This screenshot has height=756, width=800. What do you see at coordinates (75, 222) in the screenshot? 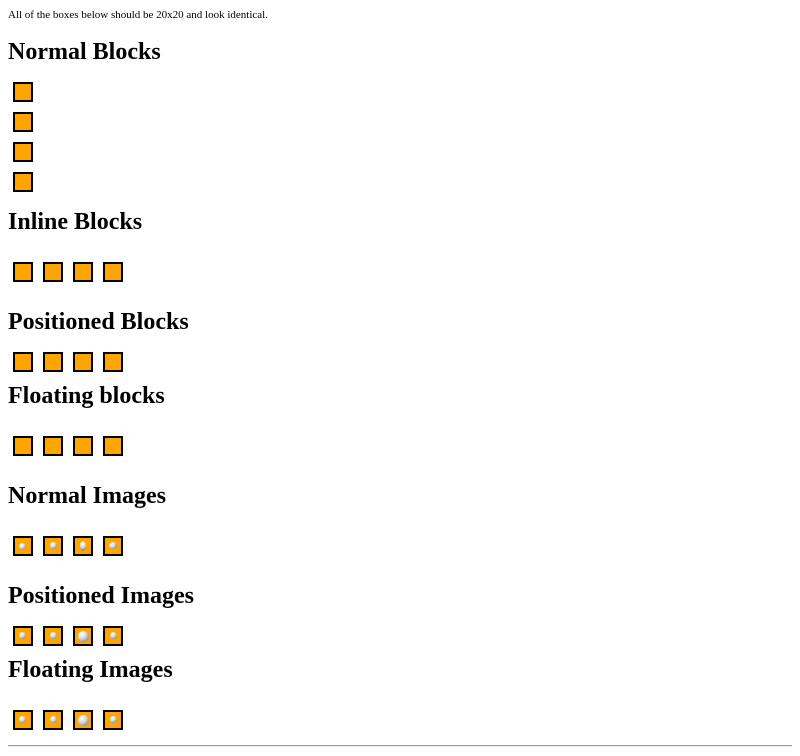
I see `heading-inline-blocks: Inline Blocks` at bounding box center [75, 222].